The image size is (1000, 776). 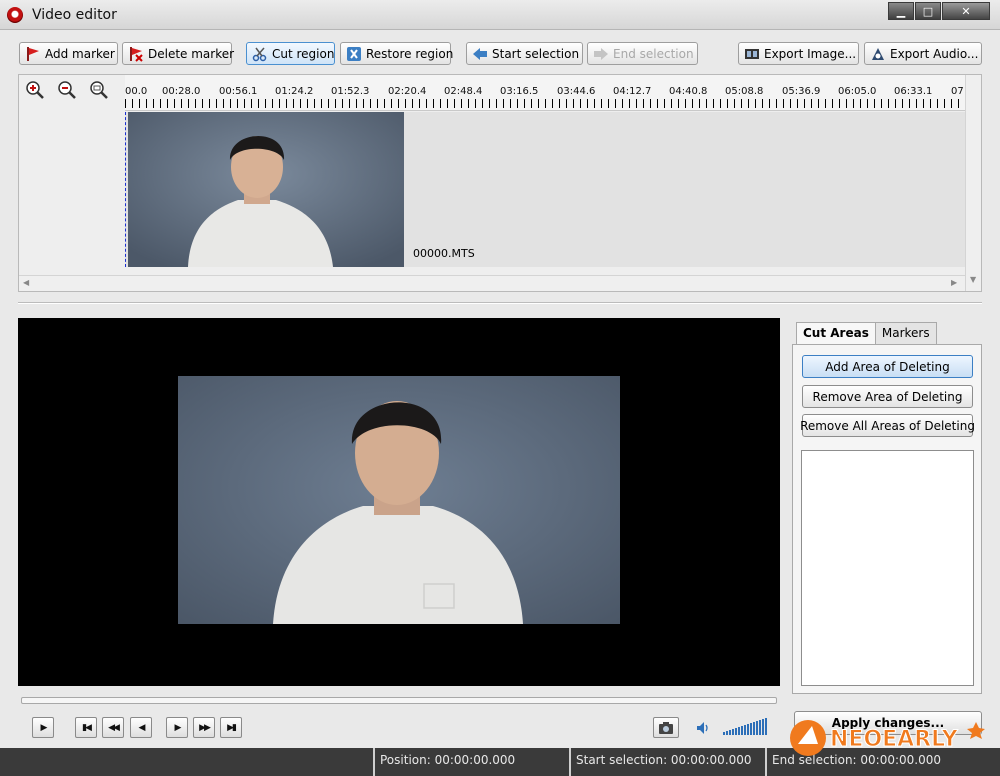 I want to click on zoom-in-button, so click(x=35, y=90).